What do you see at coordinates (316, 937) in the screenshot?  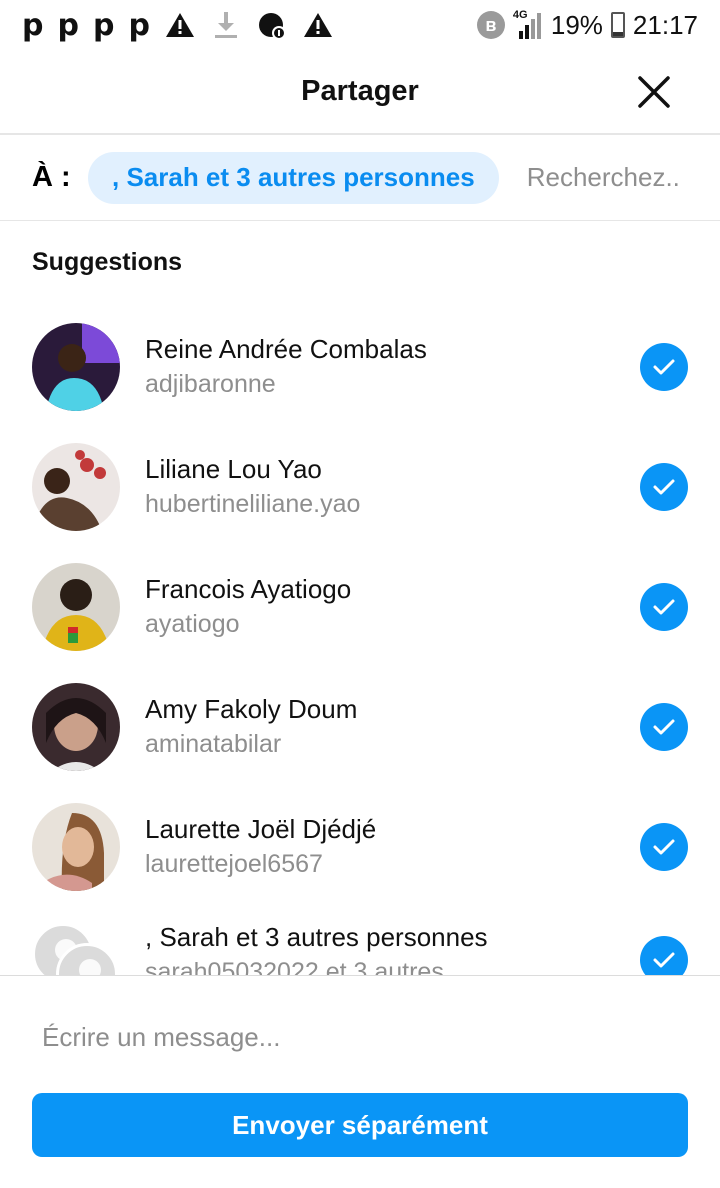 I see `suggestion-name: , Sarah et 3 autres personnes` at bounding box center [316, 937].